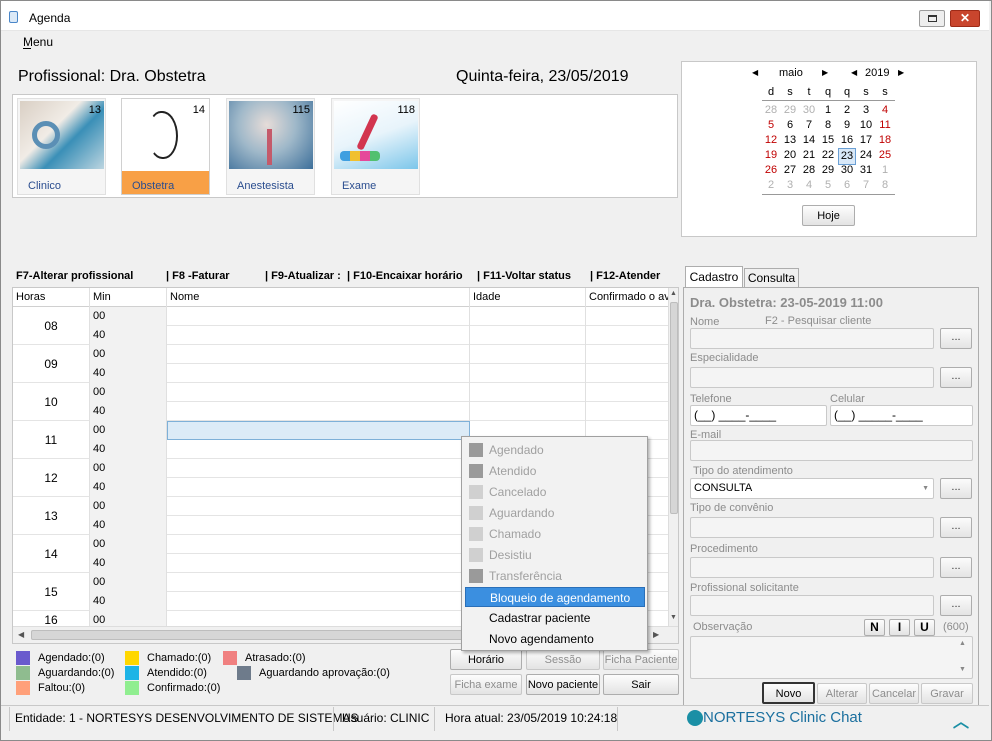 The image size is (992, 741). What do you see at coordinates (866, 170) in the screenshot?
I see `calendar-day: 31` at bounding box center [866, 170].